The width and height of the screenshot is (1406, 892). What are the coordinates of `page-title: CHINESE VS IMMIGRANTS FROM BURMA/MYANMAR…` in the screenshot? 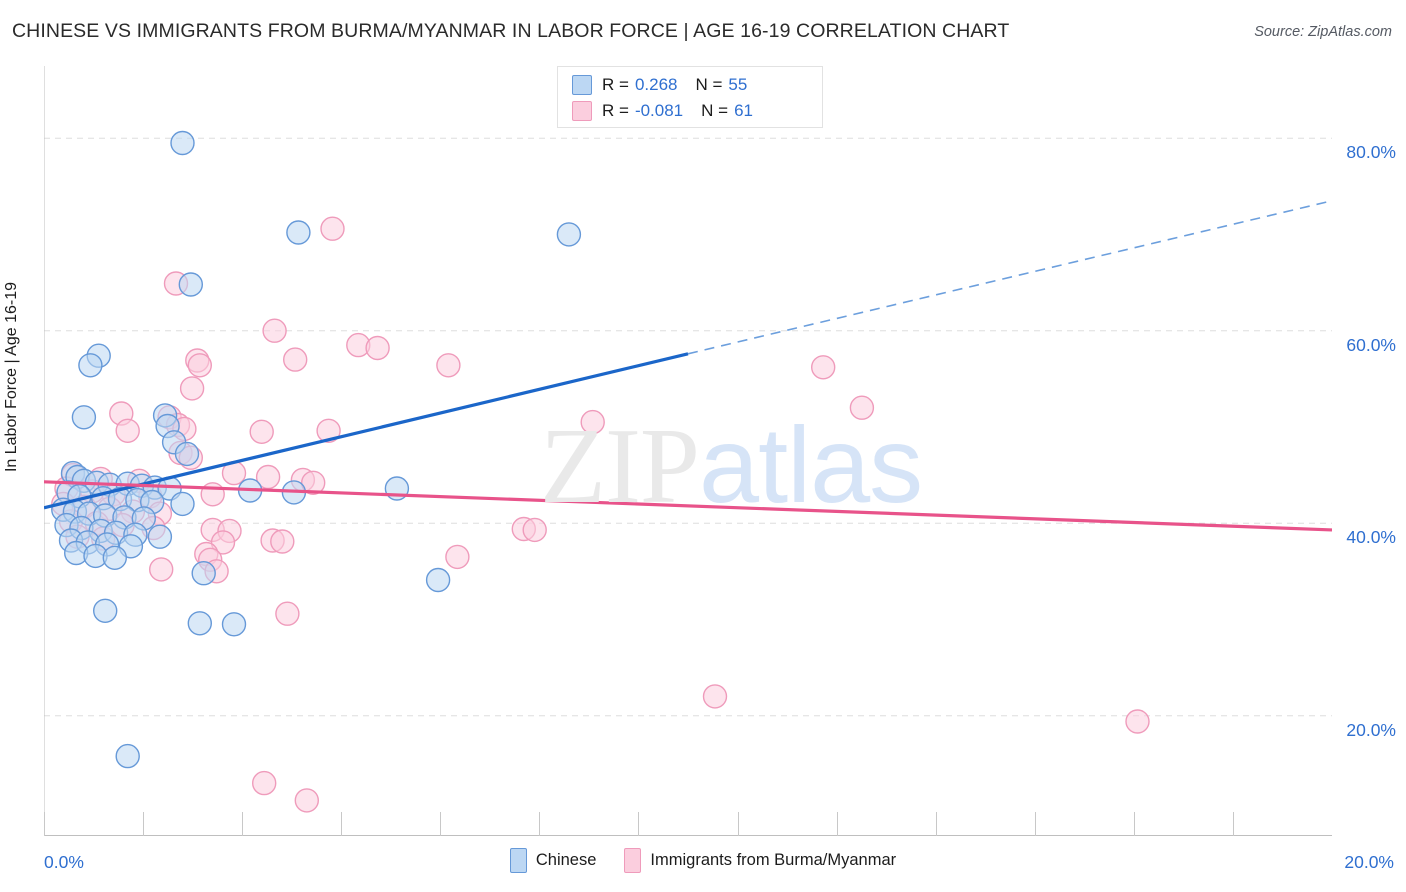 It's located at (511, 31).